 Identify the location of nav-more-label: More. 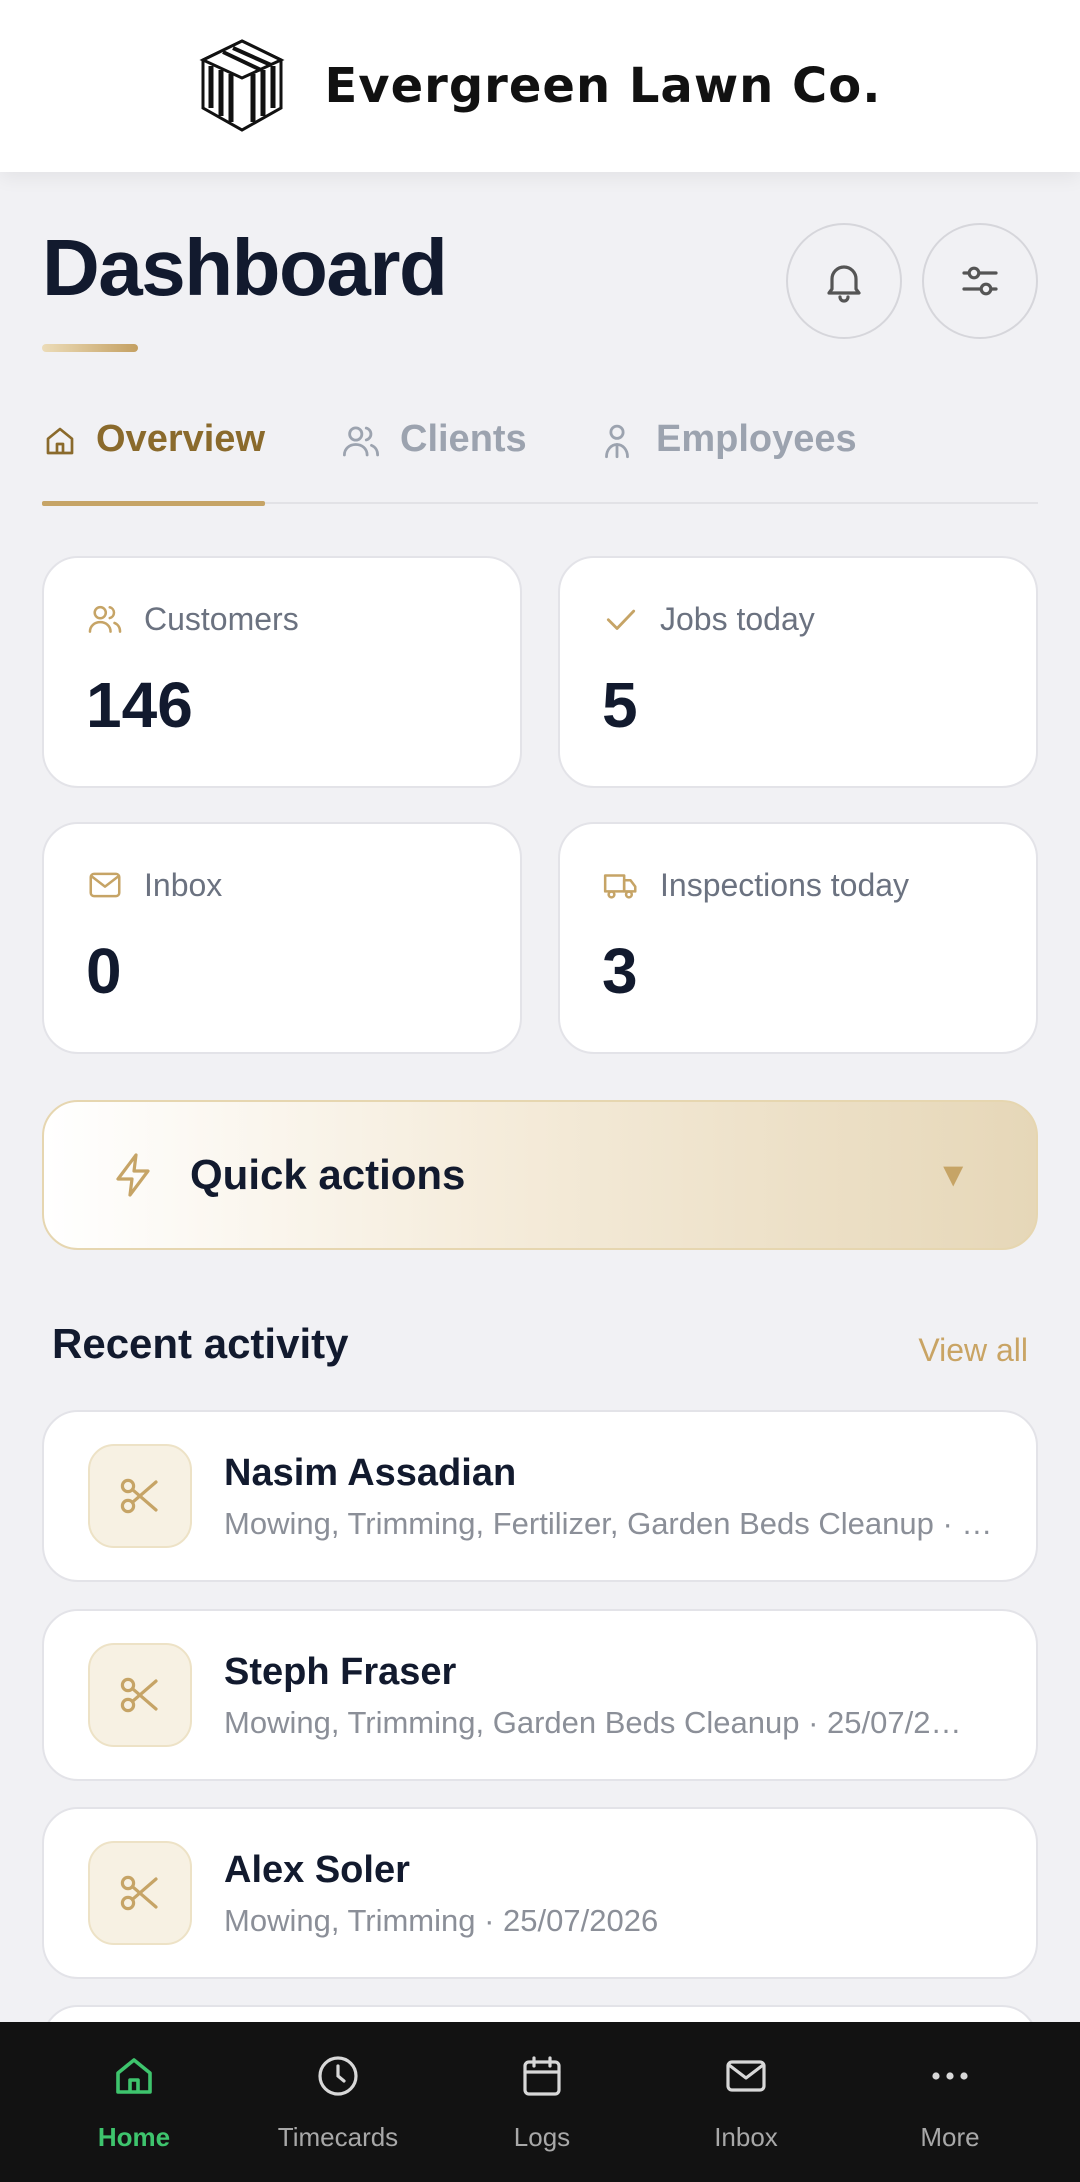
(950, 2137).